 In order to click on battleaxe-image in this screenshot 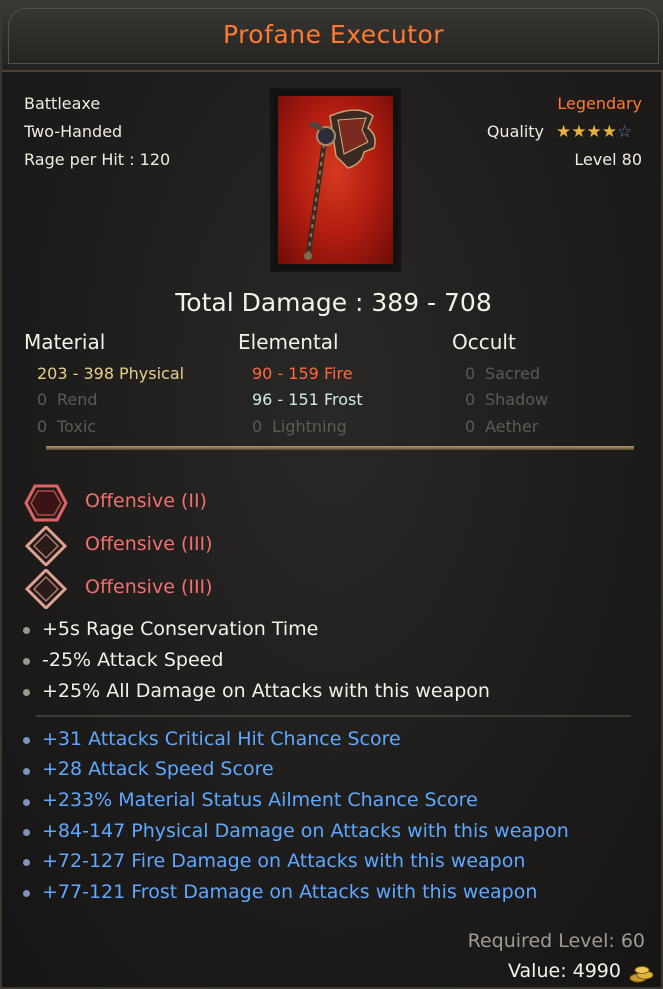, I will do `click(335, 180)`.